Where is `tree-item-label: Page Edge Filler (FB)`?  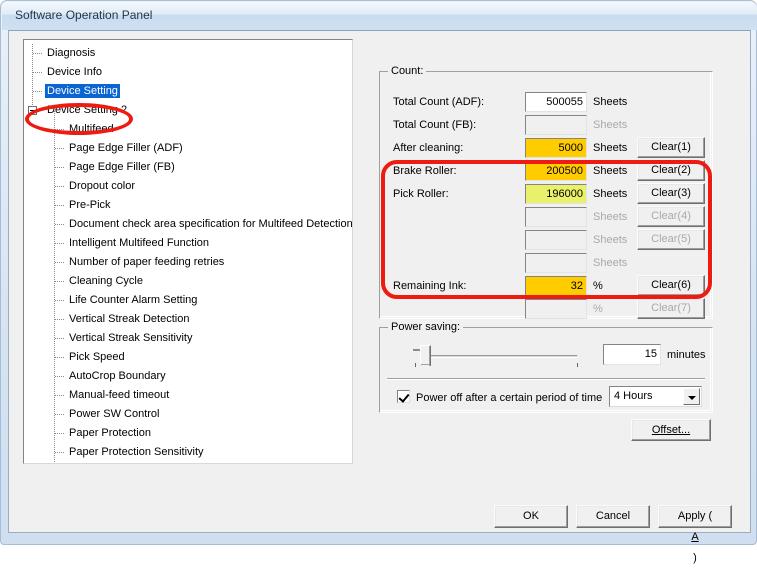 tree-item-label: Page Edge Filler (FB) is located at coordinates (122, 167).